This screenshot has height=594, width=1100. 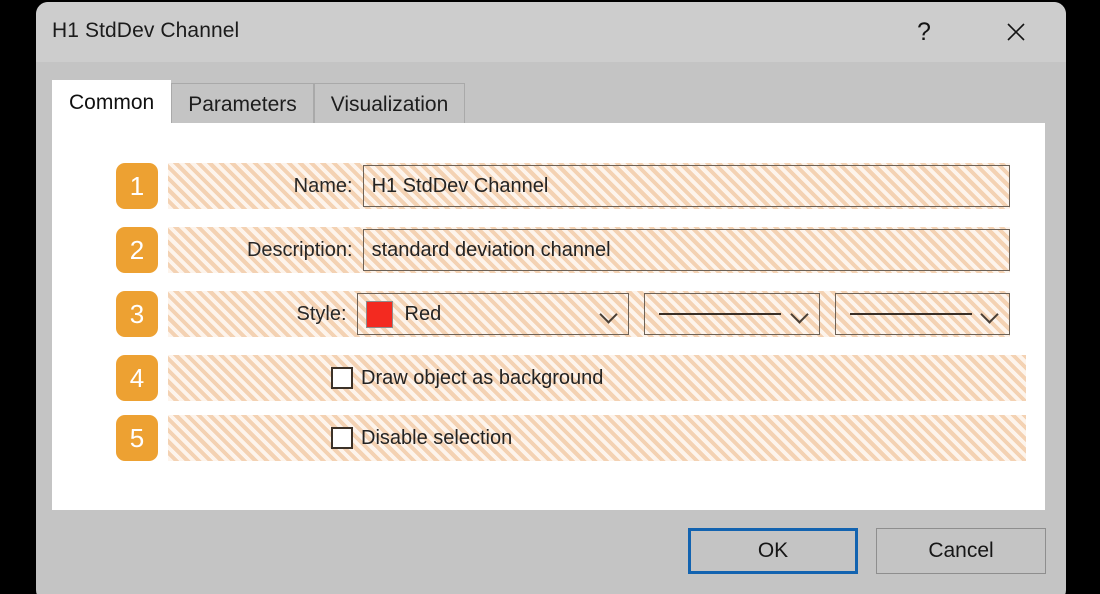 I want to click on form-row-disable-selection: 5 Disable selection, so click(x=571, y=438).